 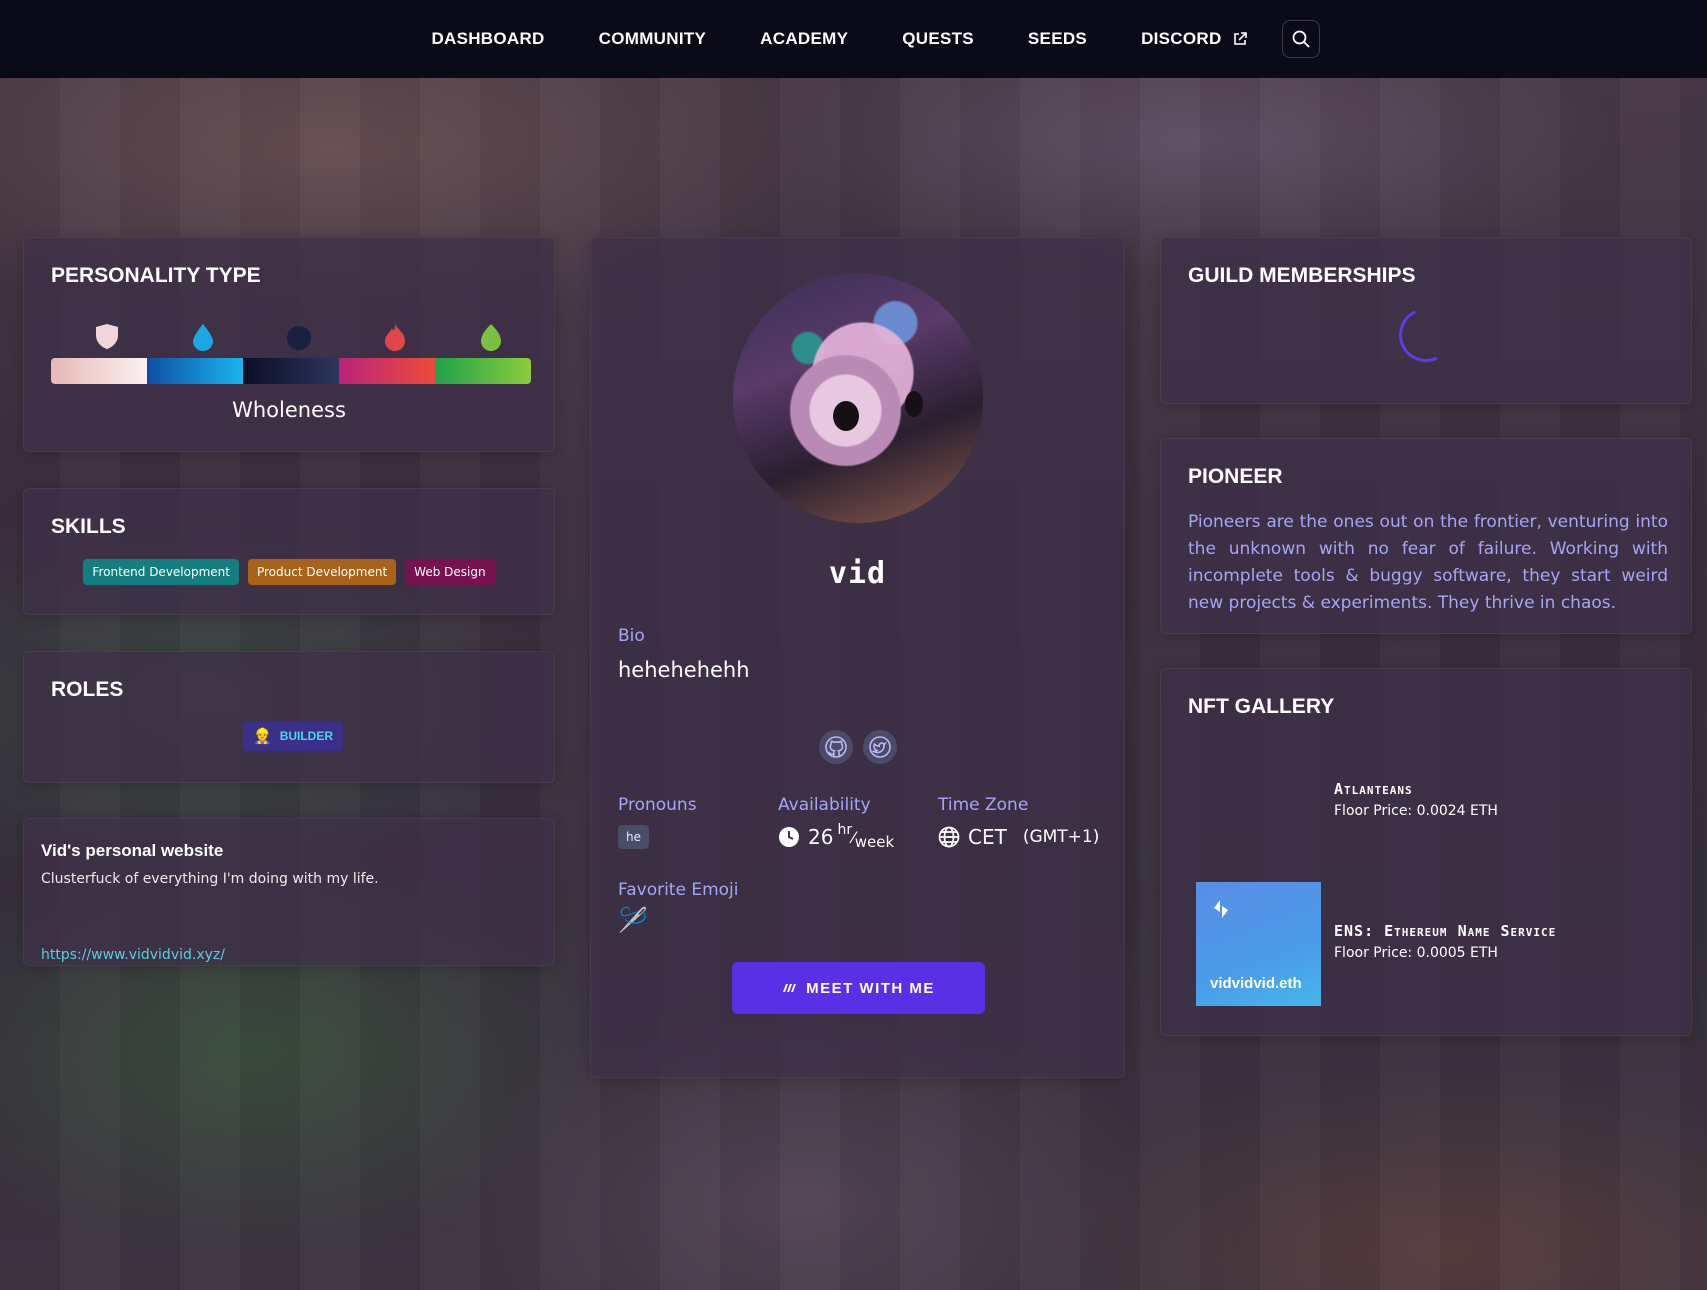 What do you see at coordinates (156, 275) in the screenshot?
I see `personality-title: PERSONALITY TYPE` at bounding box center [156, 275].